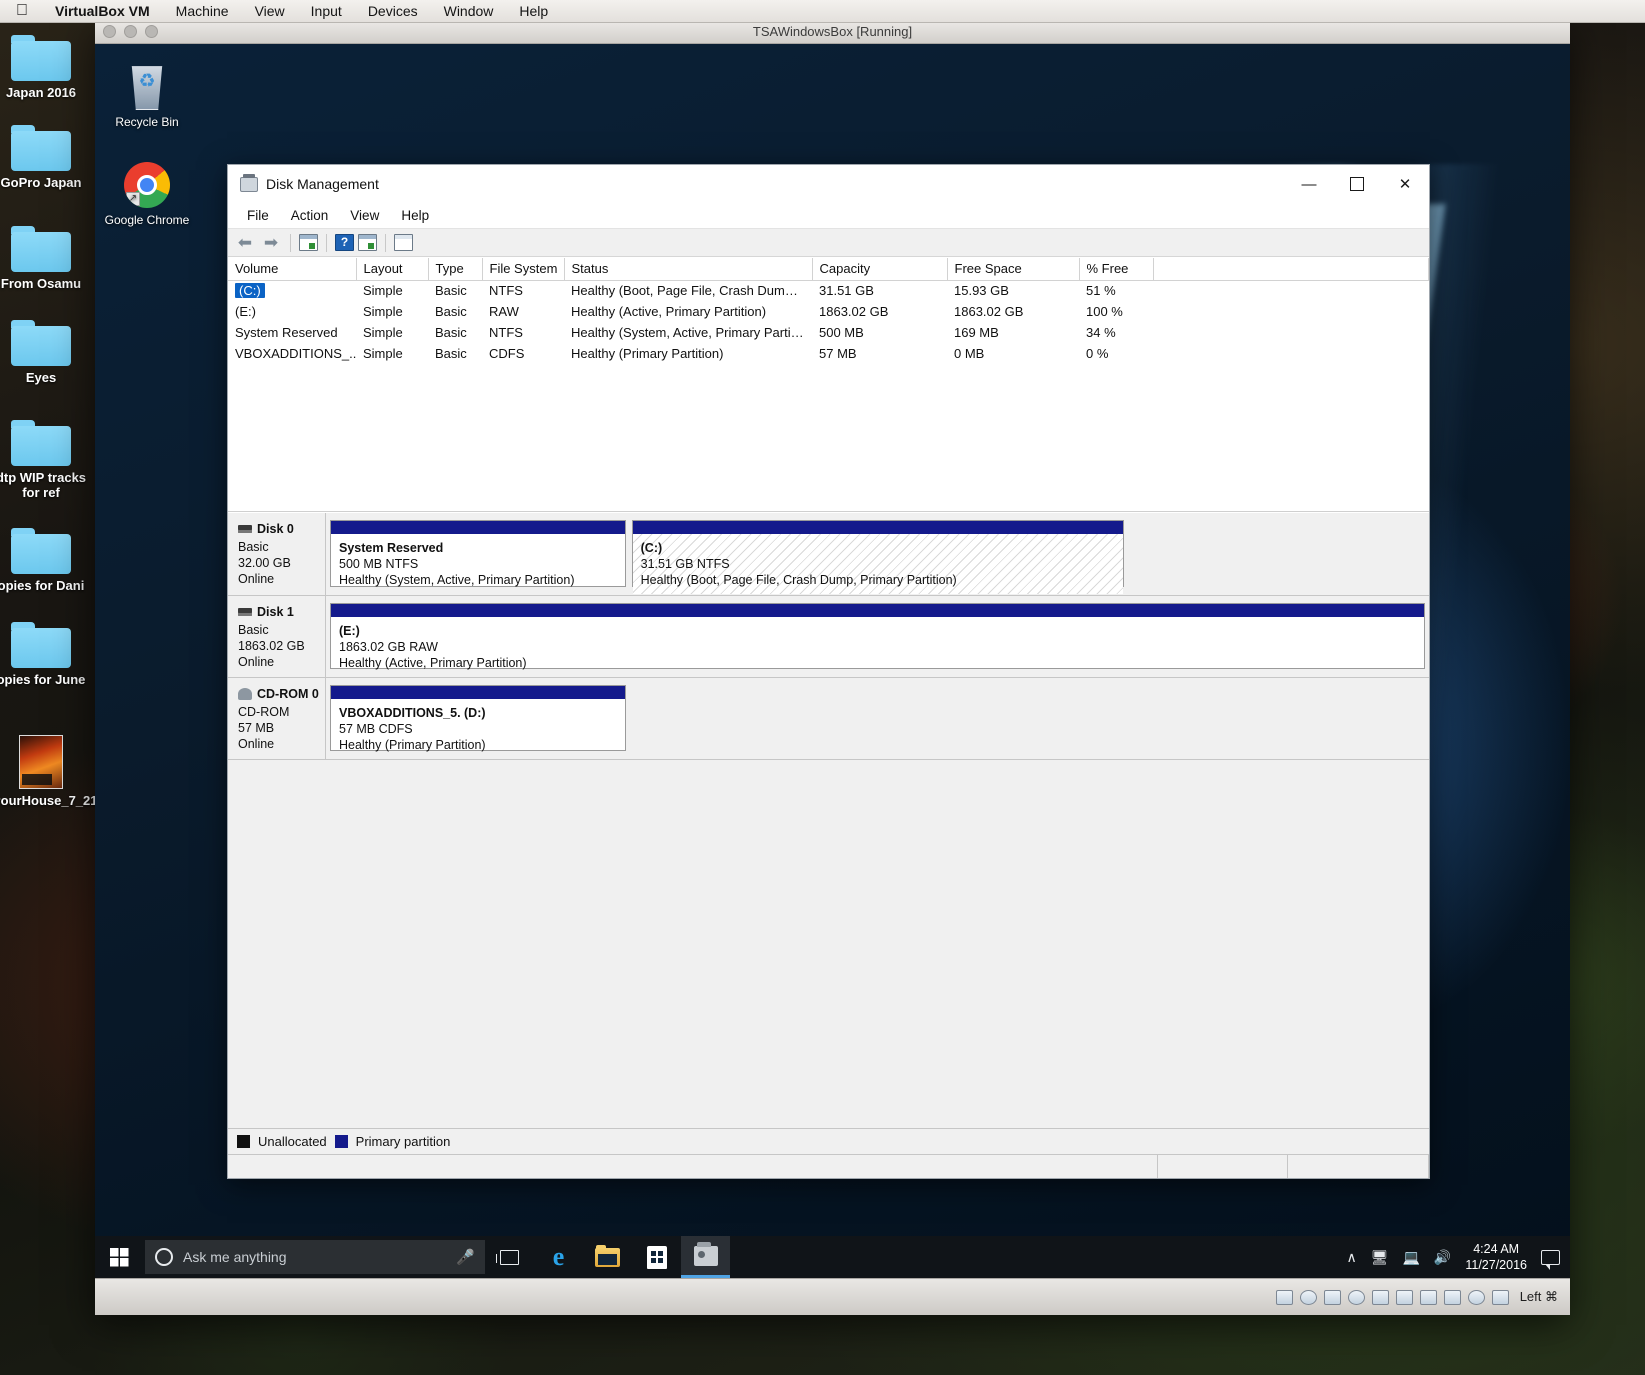 Image resolution: width=1645 pixels, height=1375 pixels. I want to click on show-hidden-icons-chevron-icon: ∧, so click(1351, 1257).